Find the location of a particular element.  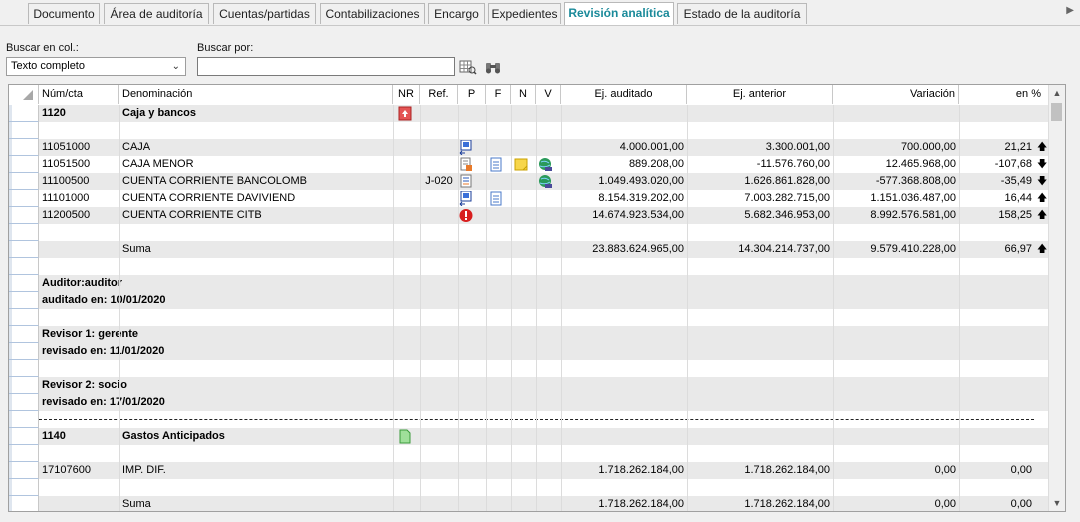

search-grid-button is located at coordinates (468, 66).